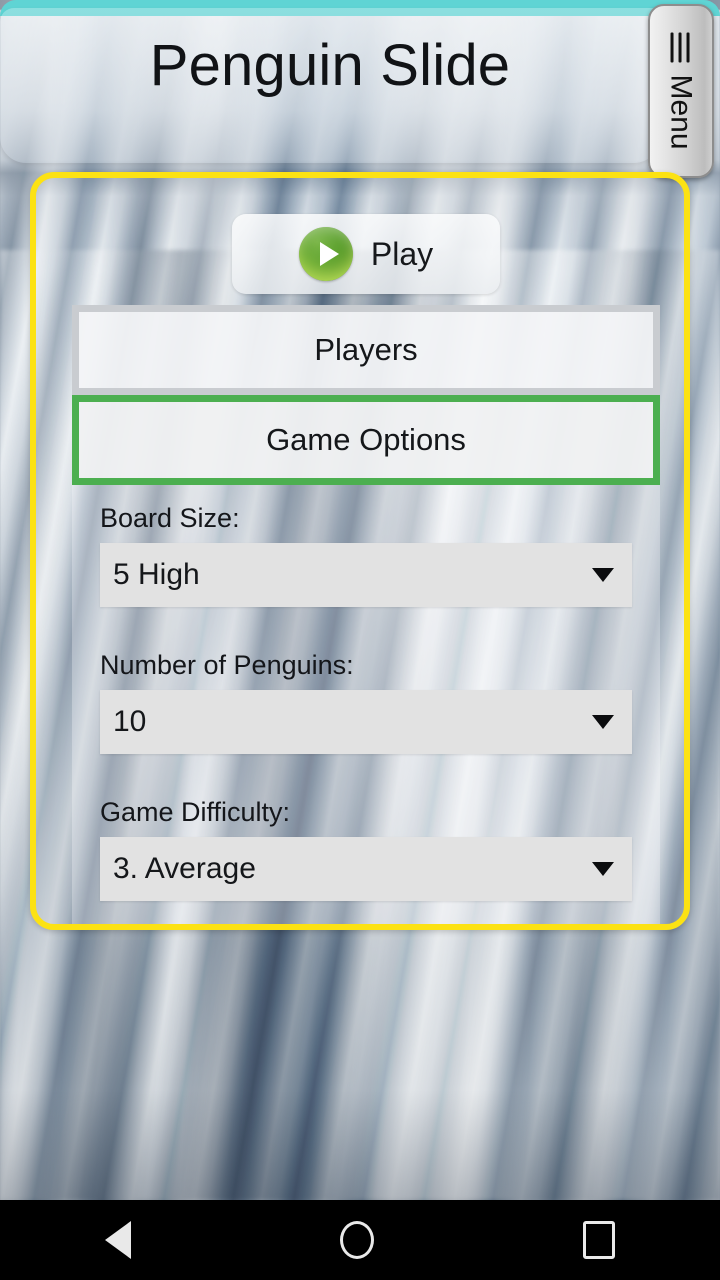 The height and width of the screenshot is (1280, 720). I want to click on tab-players: Players, so click(366, 350).